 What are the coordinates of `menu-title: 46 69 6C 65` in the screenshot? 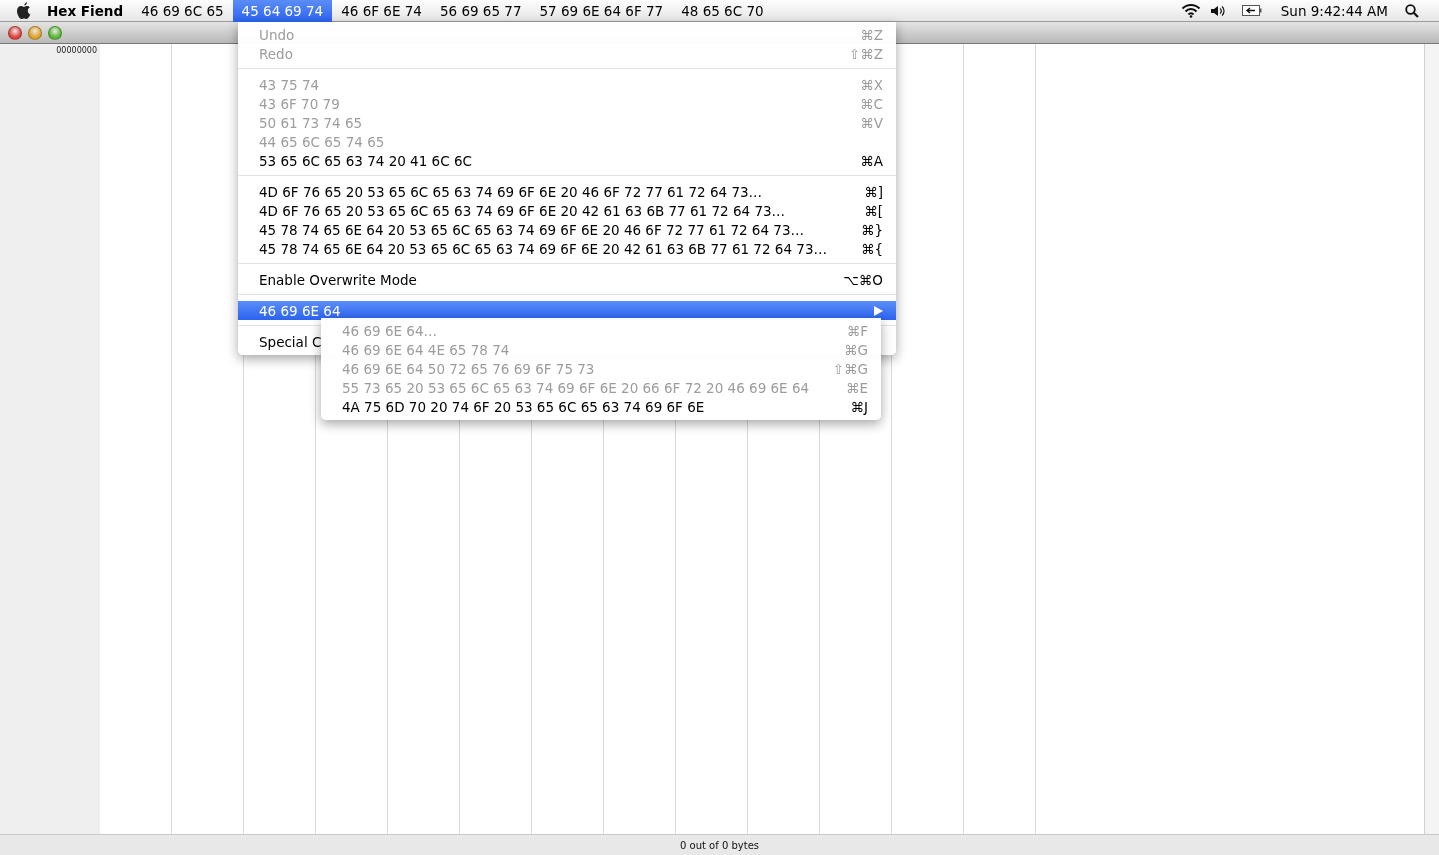 It's located at (182, 11).